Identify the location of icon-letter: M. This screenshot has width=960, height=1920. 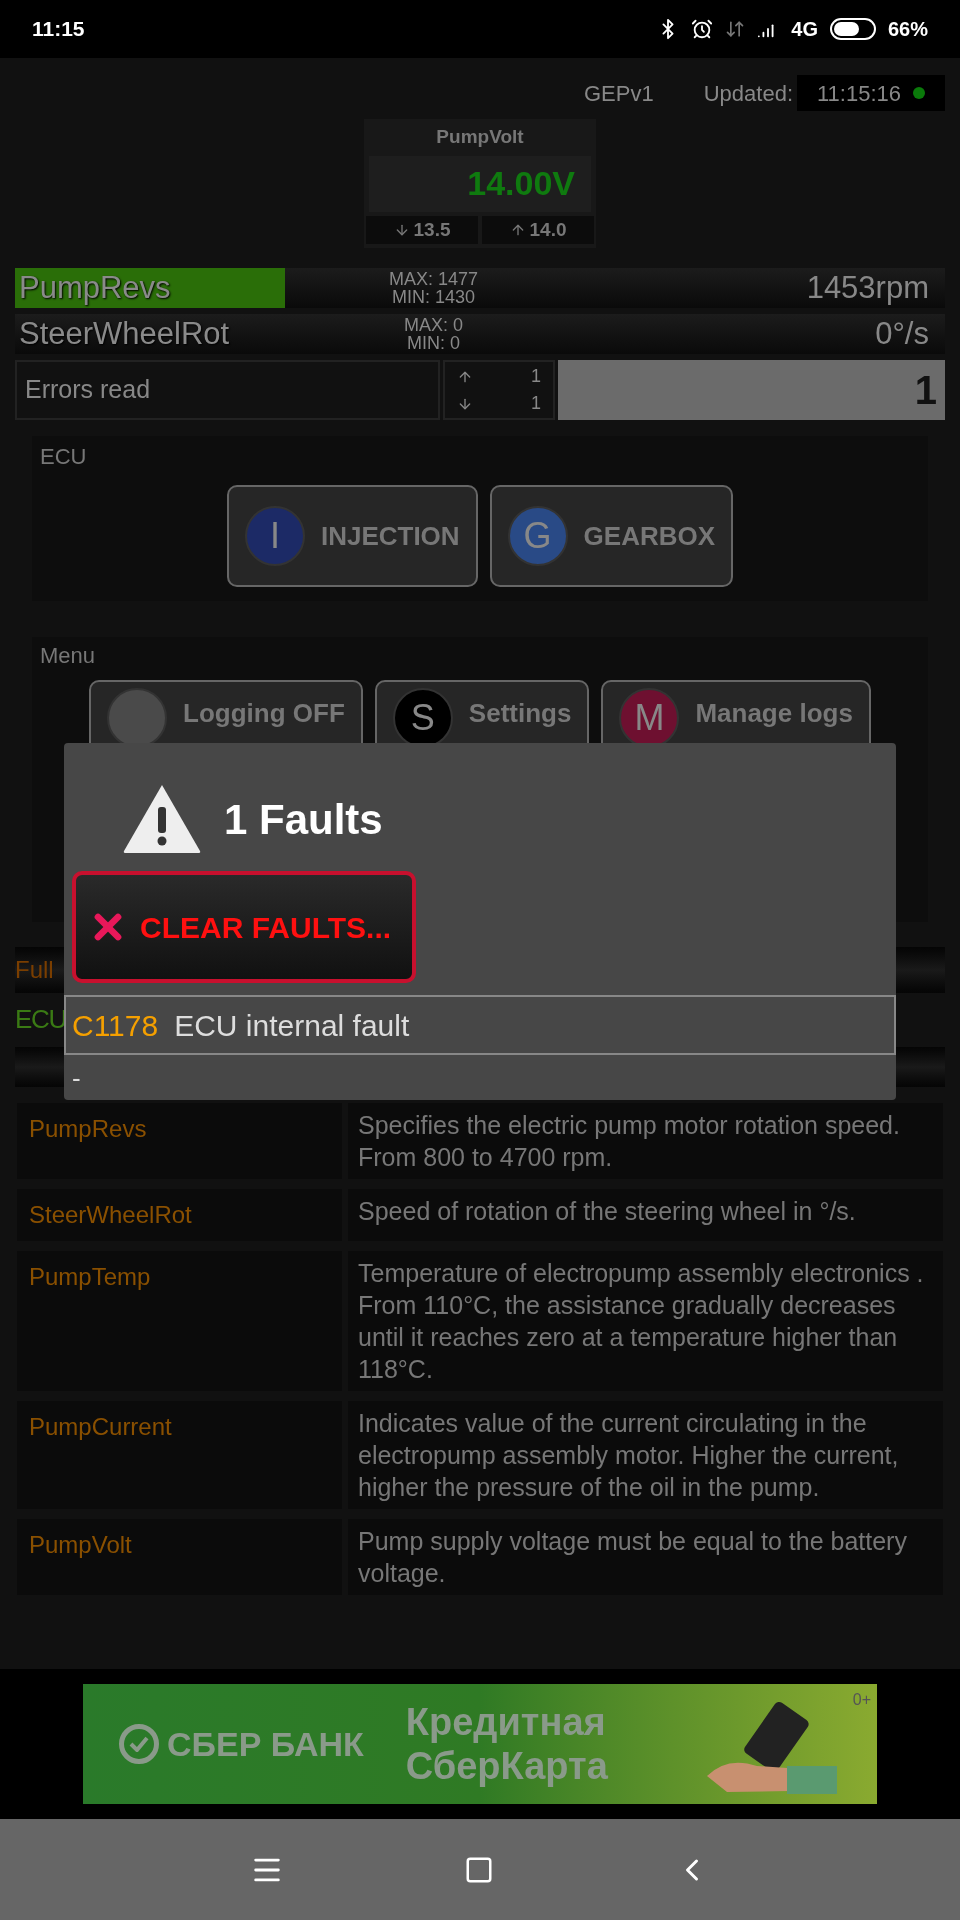
(649, 718).